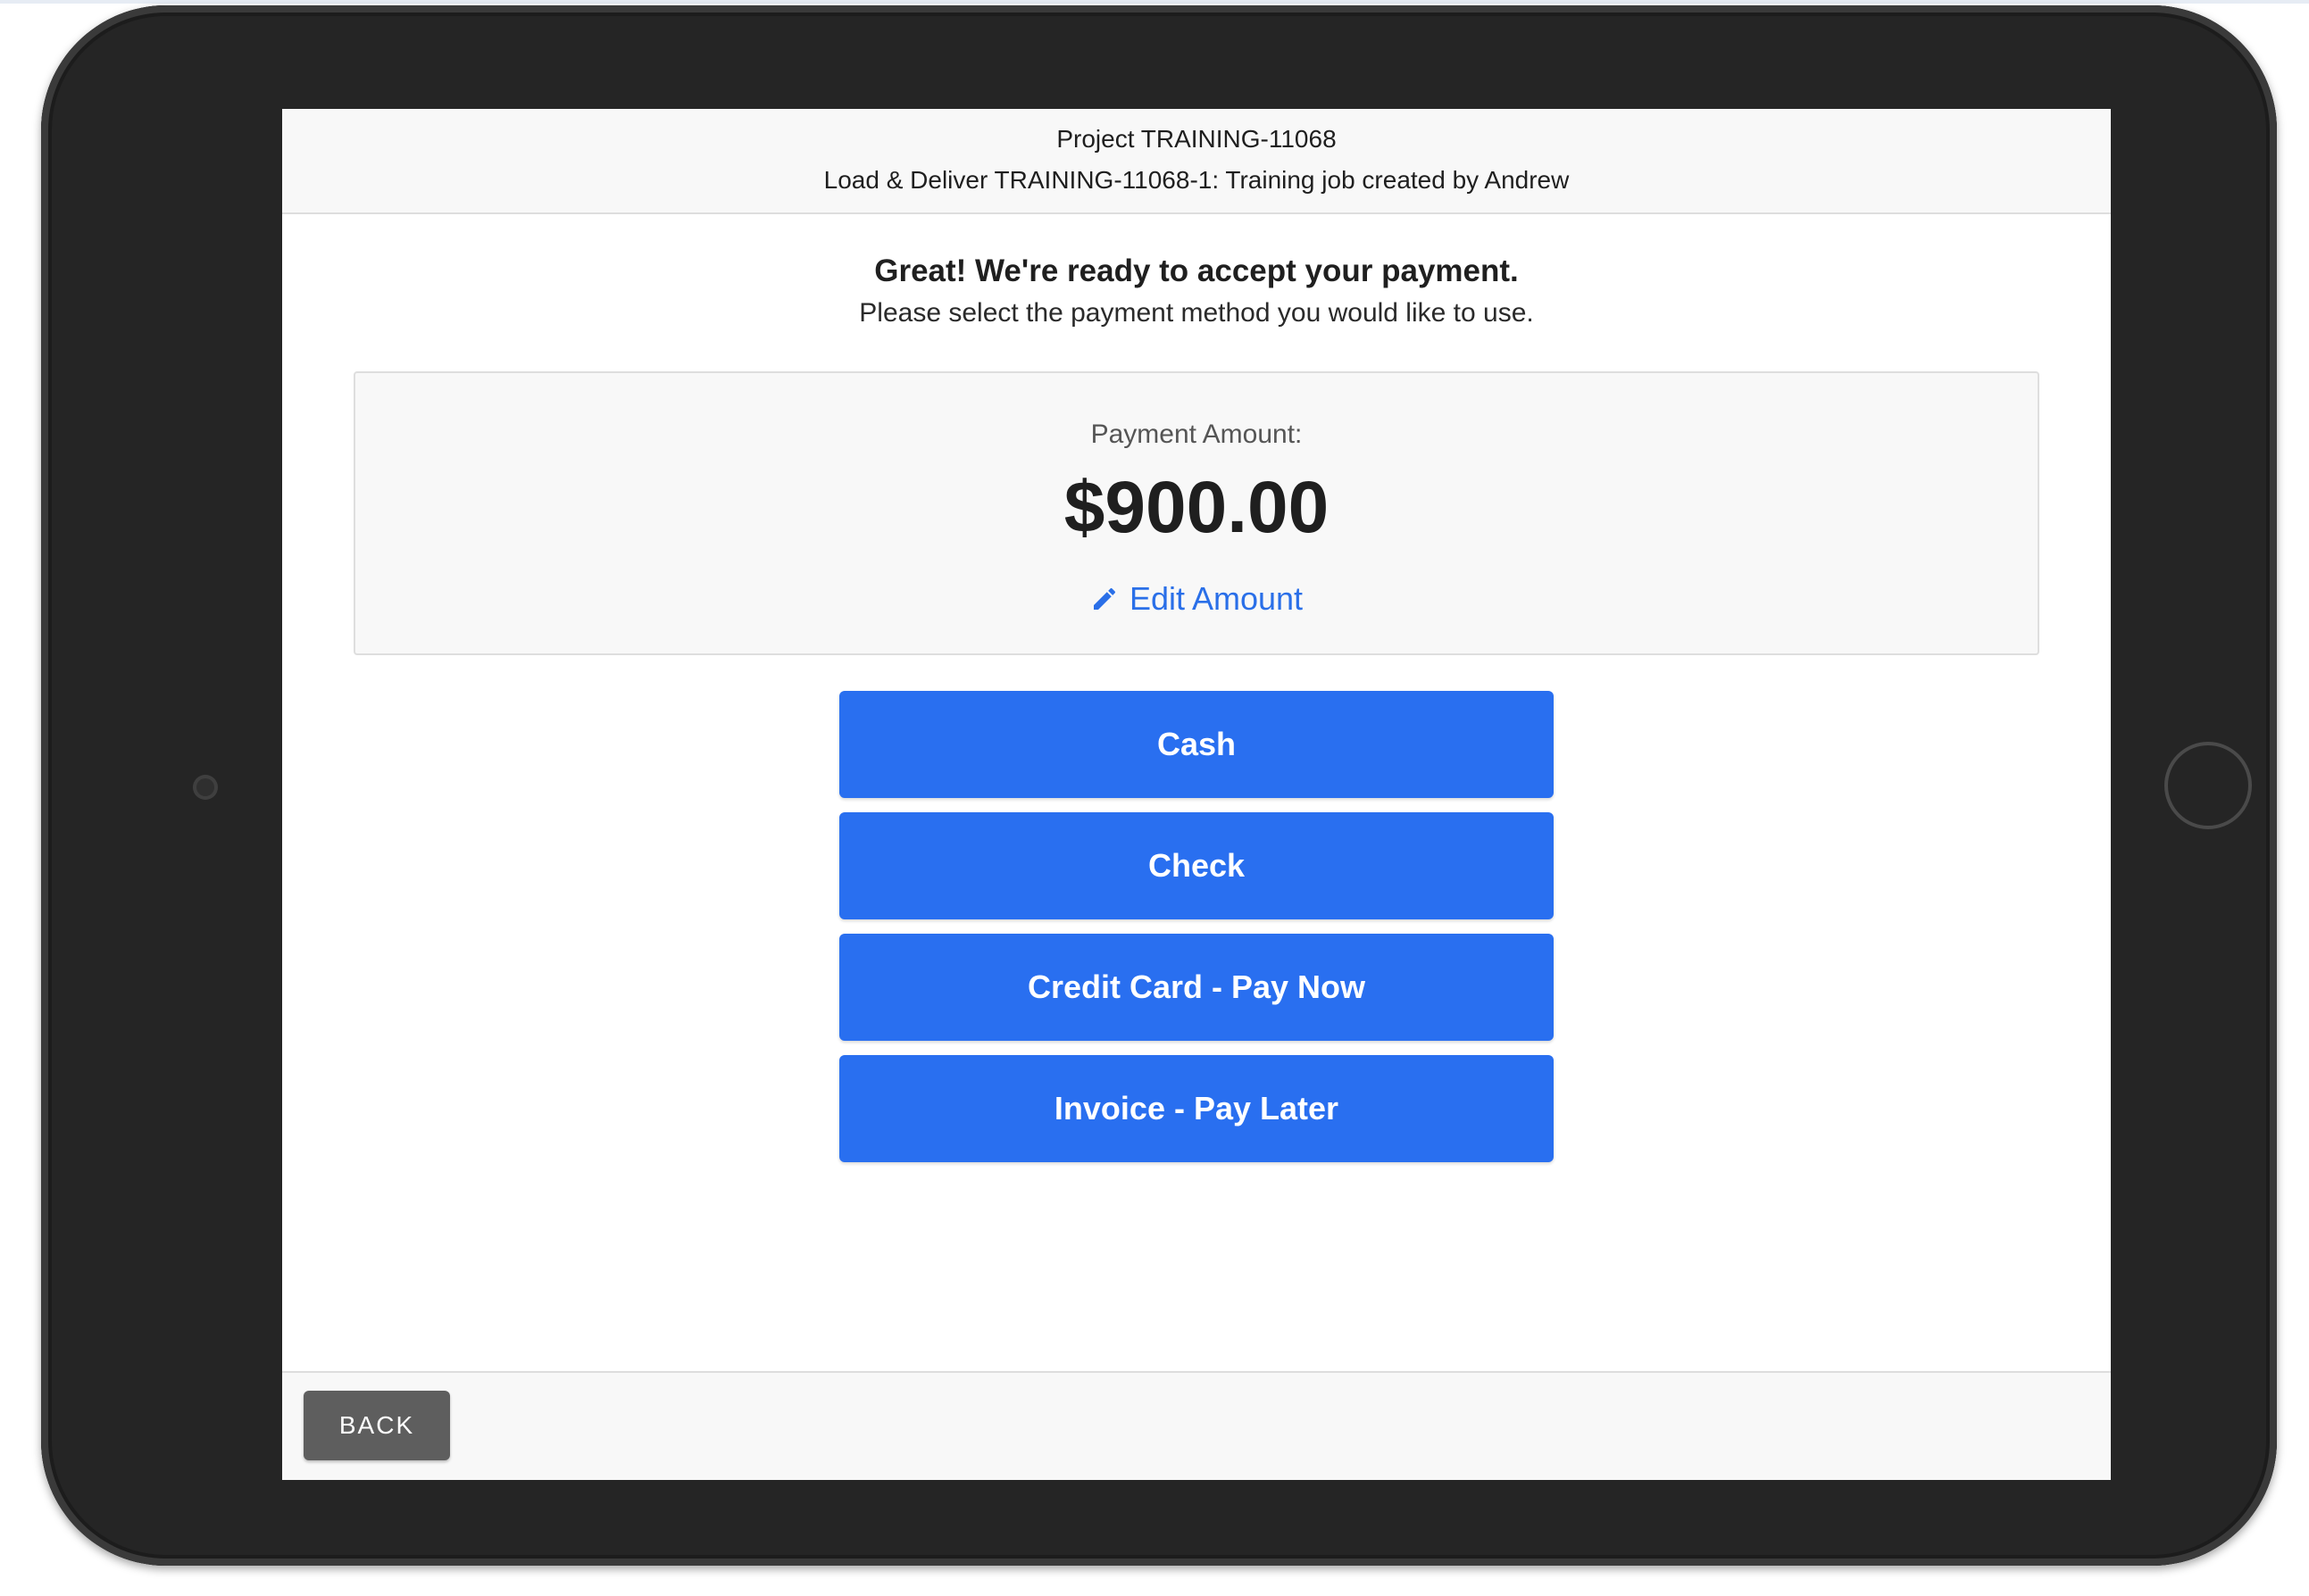 This screenshot has height=1596, width=2309. I want to click on invoice-pay-later-button: Invoice - Pay Later, so click(1196, 1109).